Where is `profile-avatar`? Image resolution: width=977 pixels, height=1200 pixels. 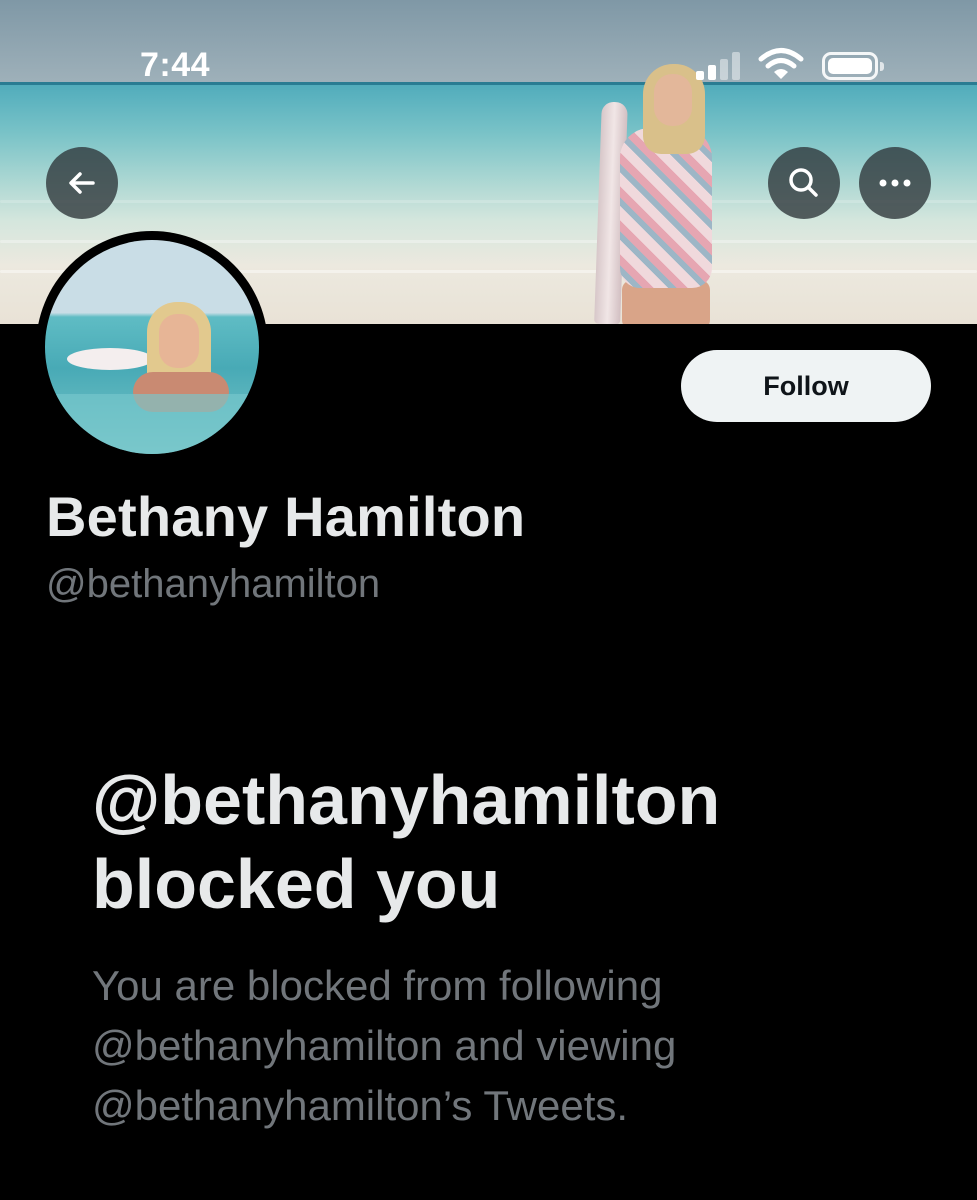
profile-avatar is located at coordinates (152, 347).